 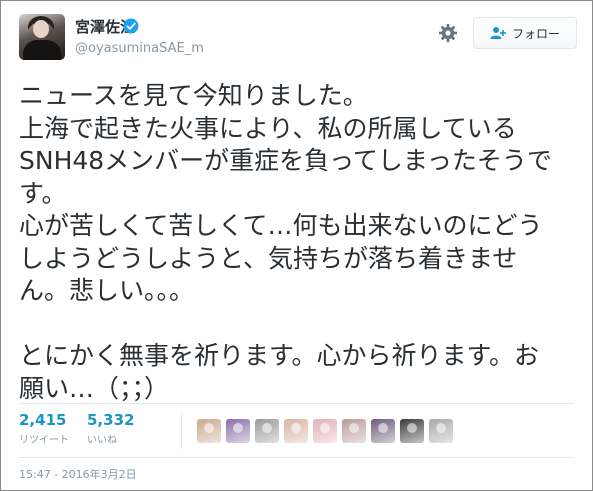 I want to click on like-stat: 5,332 いいね, so click(x=110, y=428).